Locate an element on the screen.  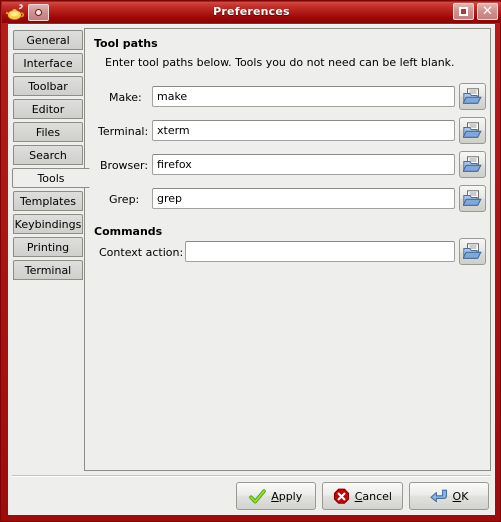
sidebar-item-templates: Templates is located at coordinates (48, 201).